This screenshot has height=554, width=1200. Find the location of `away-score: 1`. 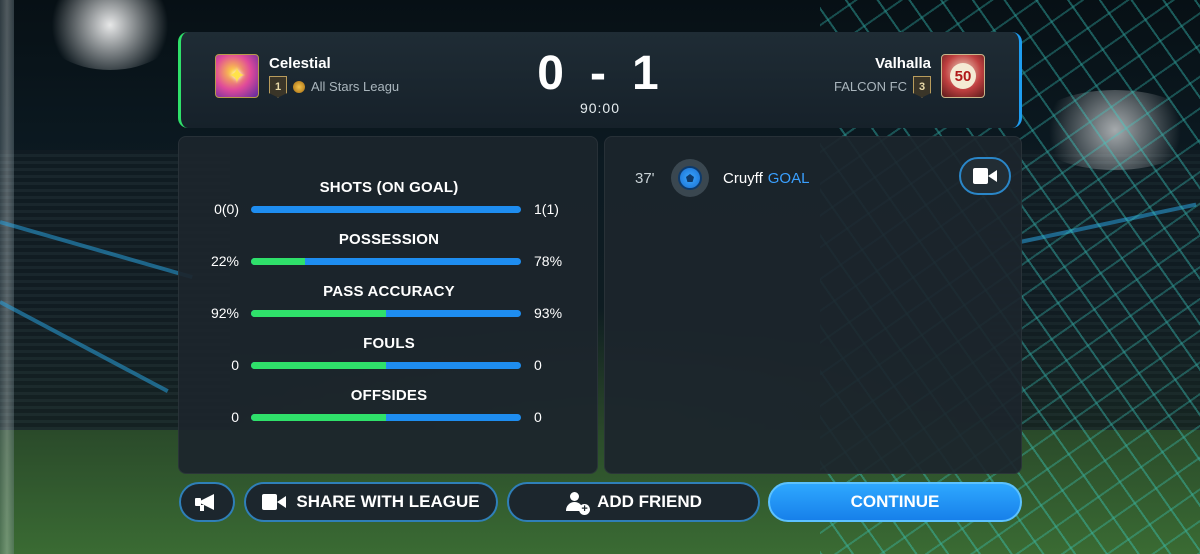

away-score: 1 is located at coordinates (647, 73).